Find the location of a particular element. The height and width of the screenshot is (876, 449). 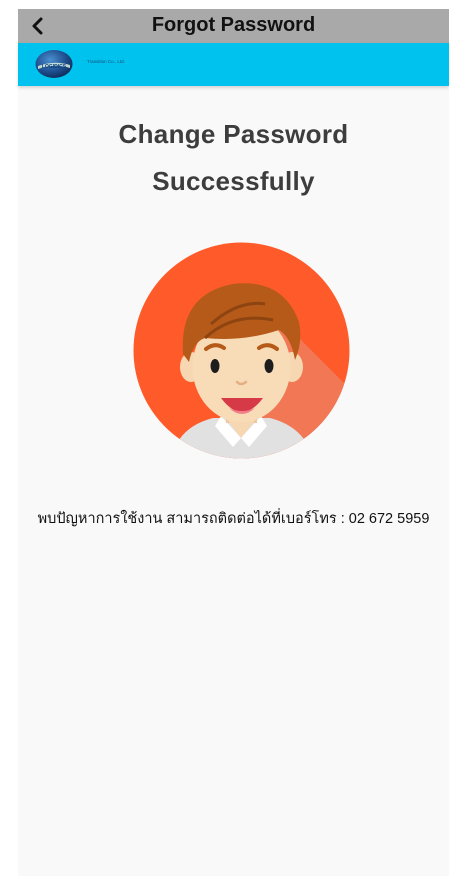

user-avatar-icon is located at coordinates (241, 350).